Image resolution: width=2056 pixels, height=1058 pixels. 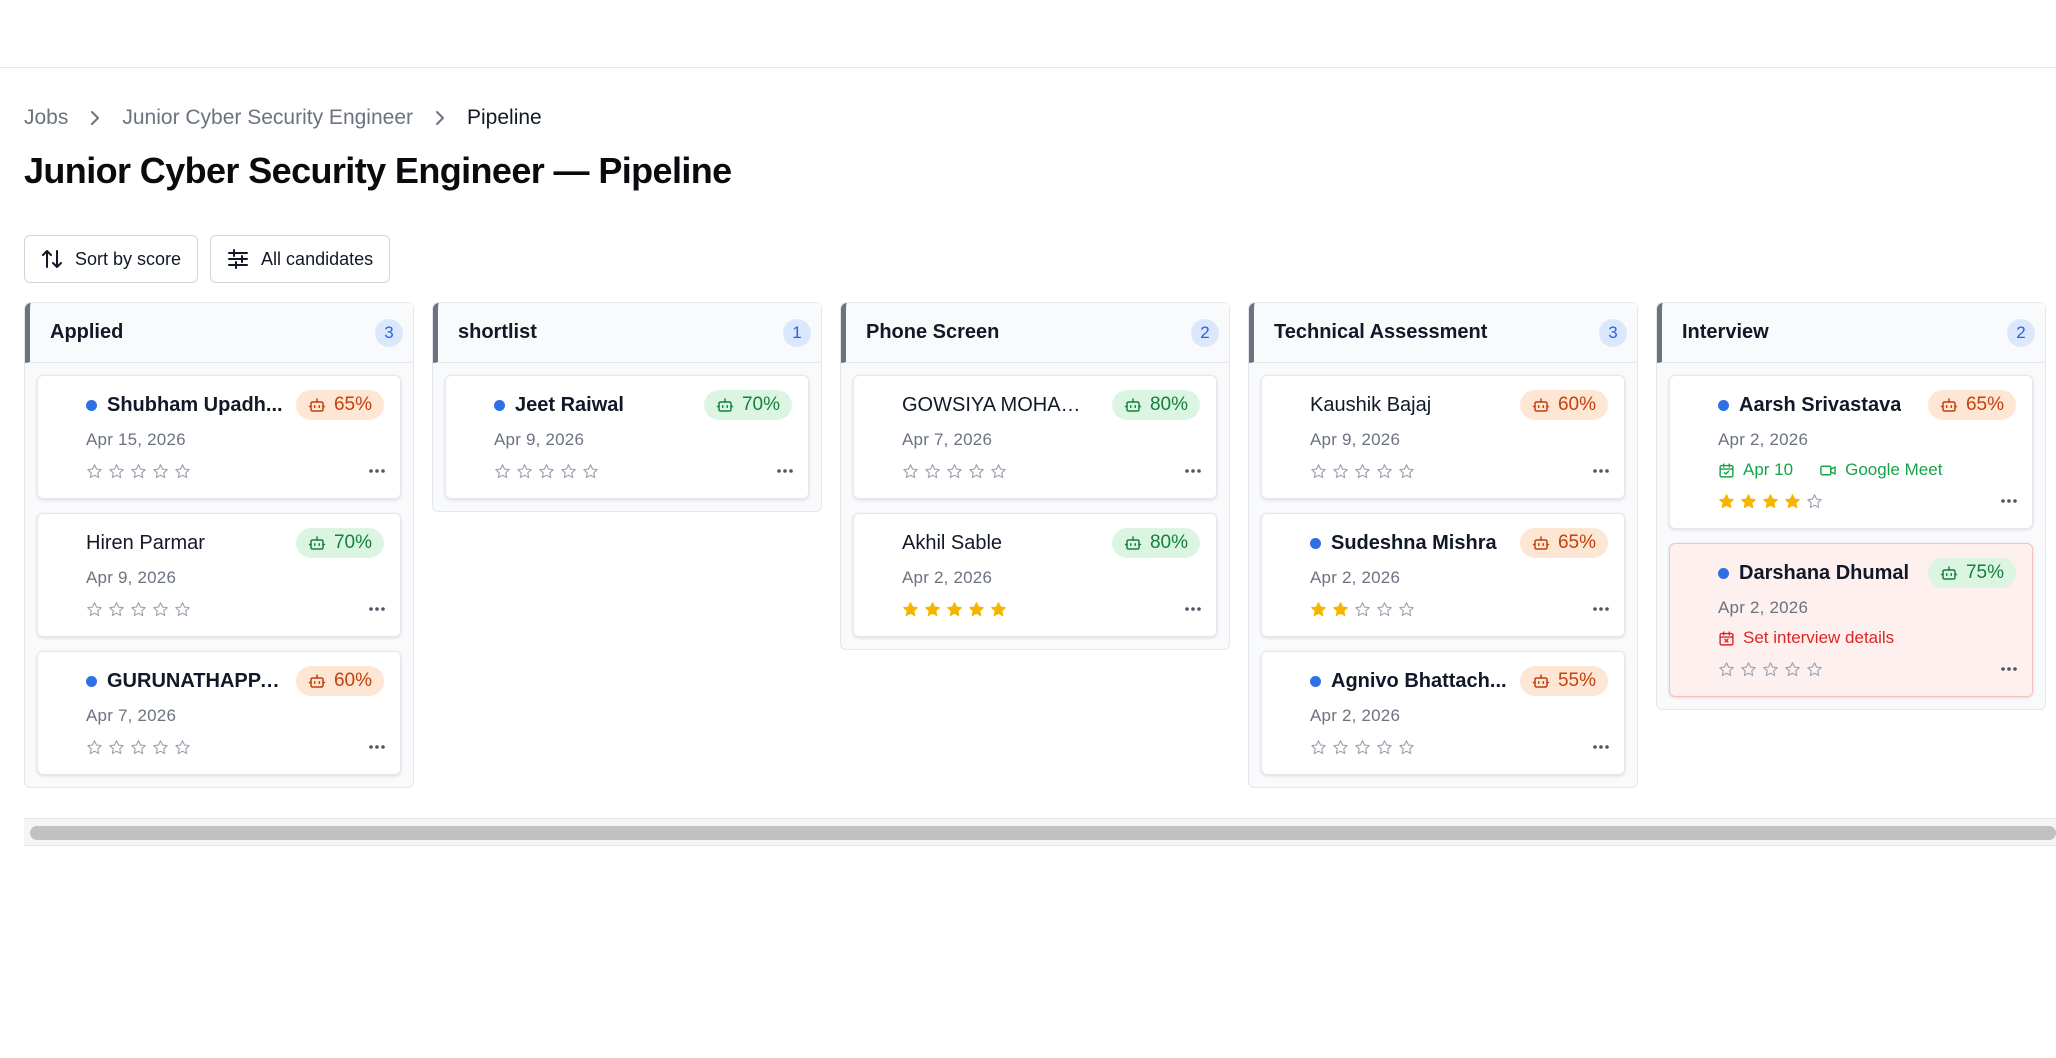 I want to click on candidate-card: Sudeshna Mishra 65% Apr 2, 2026, so click(x=1443, y=575).